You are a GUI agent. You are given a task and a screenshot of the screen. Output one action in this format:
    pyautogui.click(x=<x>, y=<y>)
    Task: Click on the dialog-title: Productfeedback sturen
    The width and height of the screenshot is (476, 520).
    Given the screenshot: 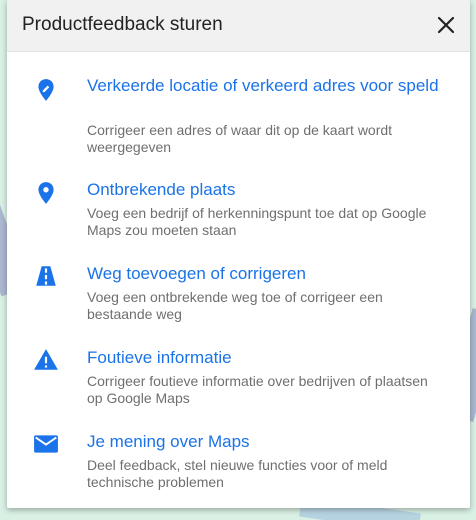 What is the action you would take?
    pyautogui.click(x=122, y=24)
    